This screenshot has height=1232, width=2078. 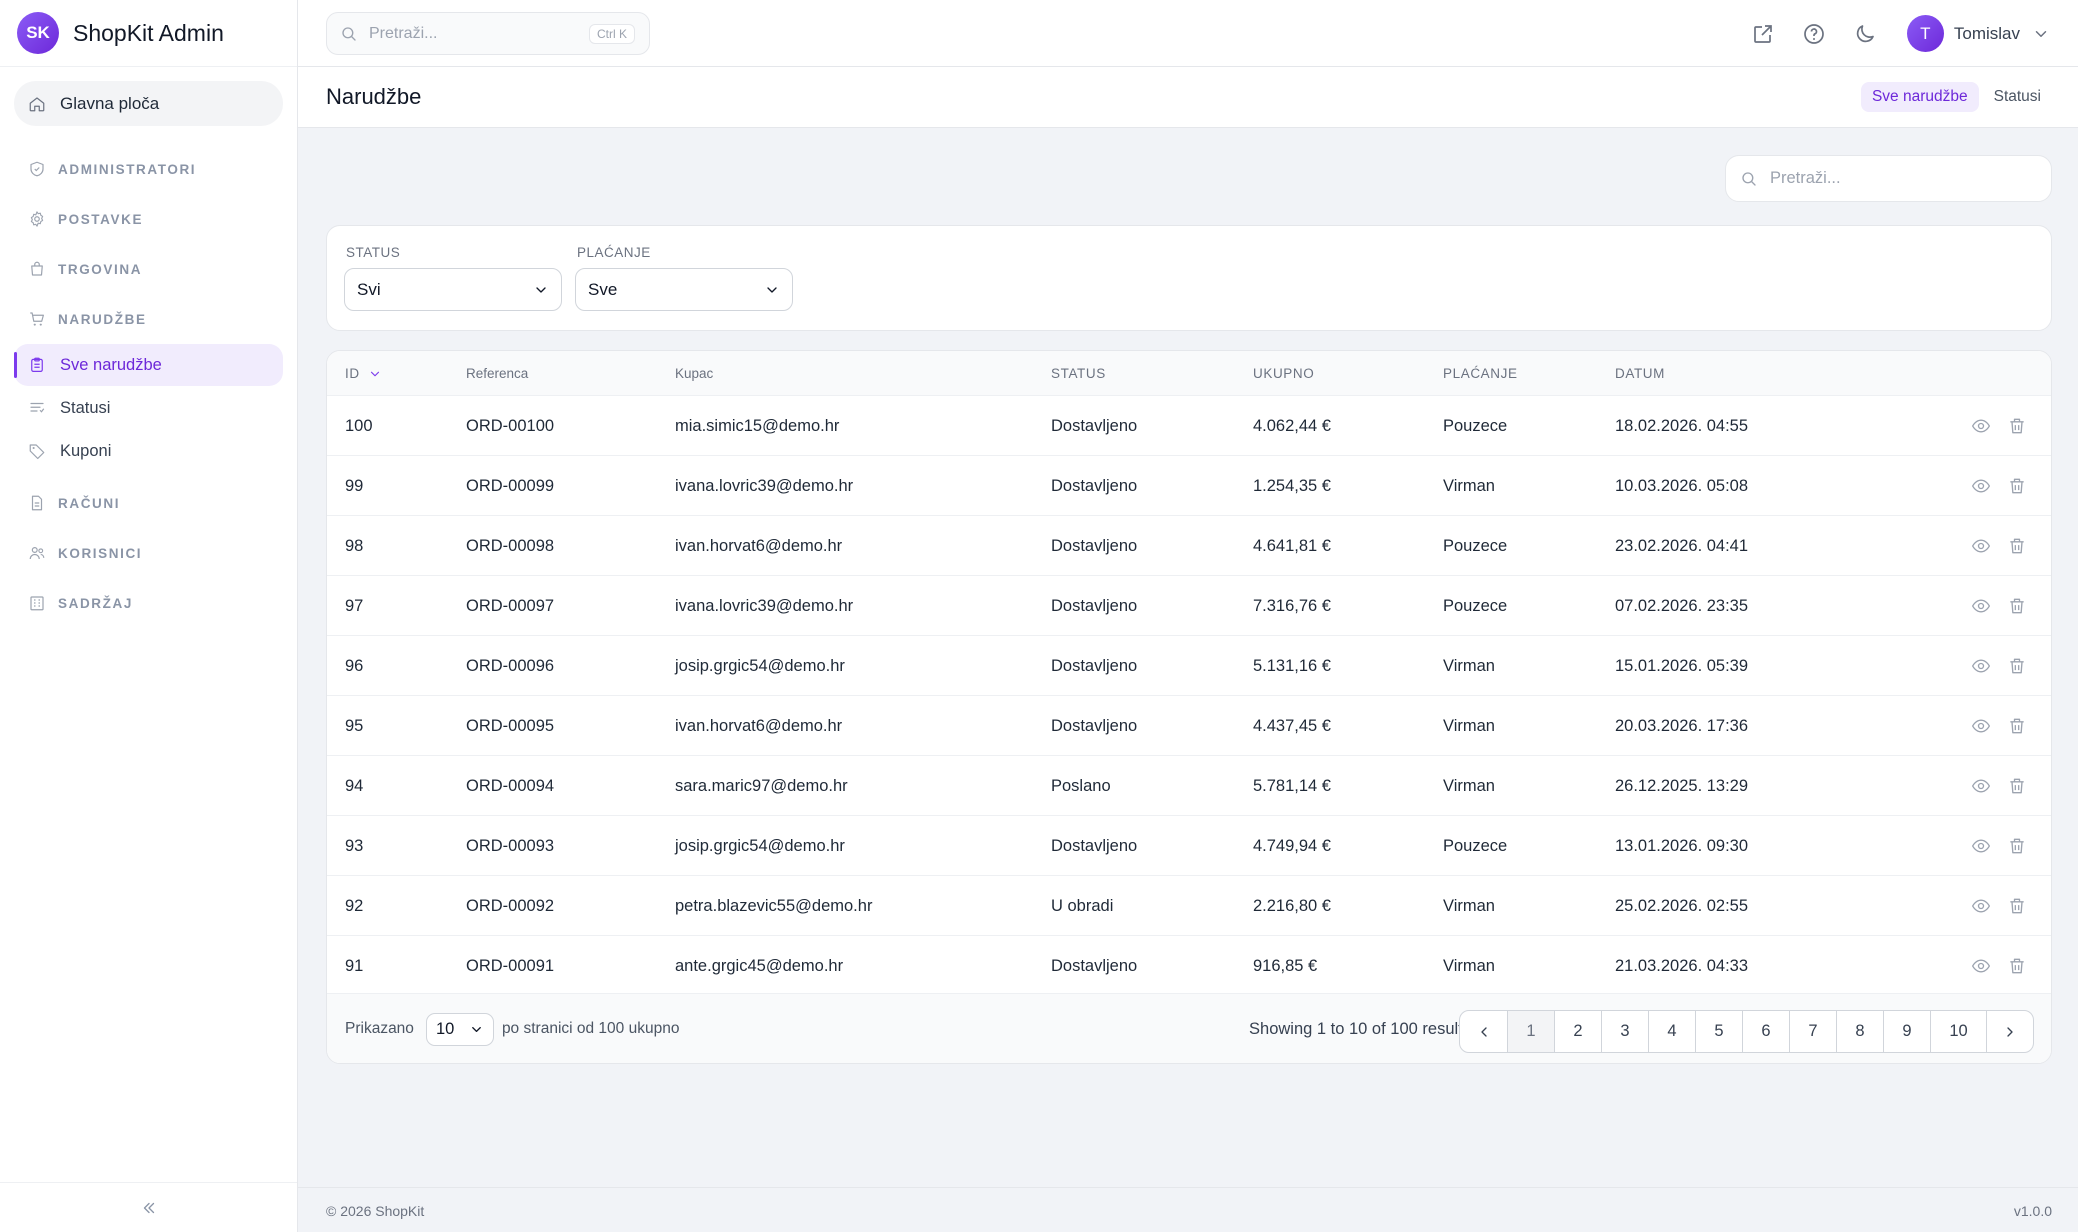 I want to click on pagination-page-button: 2, so click(x=1577, y=1031).